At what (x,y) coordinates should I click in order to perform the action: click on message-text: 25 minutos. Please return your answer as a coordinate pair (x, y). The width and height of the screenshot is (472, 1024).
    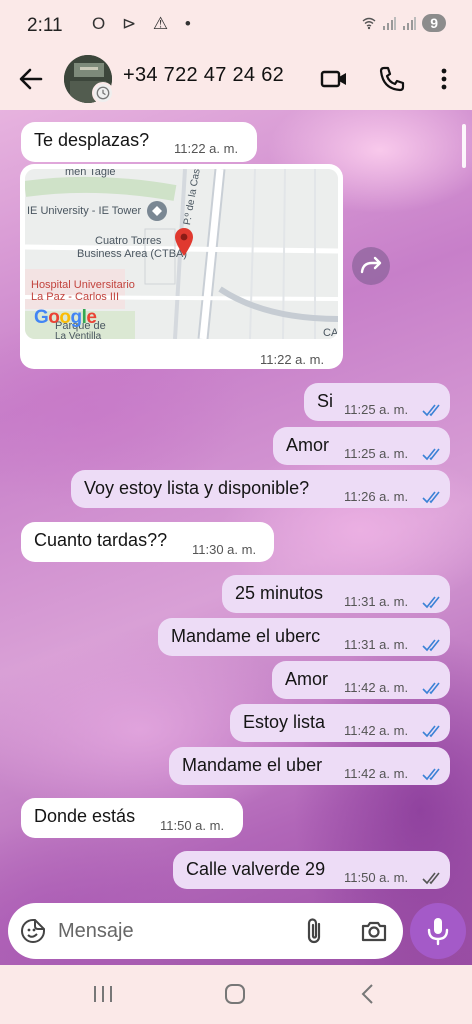
    Looking at the image, I should click on (279, 593).